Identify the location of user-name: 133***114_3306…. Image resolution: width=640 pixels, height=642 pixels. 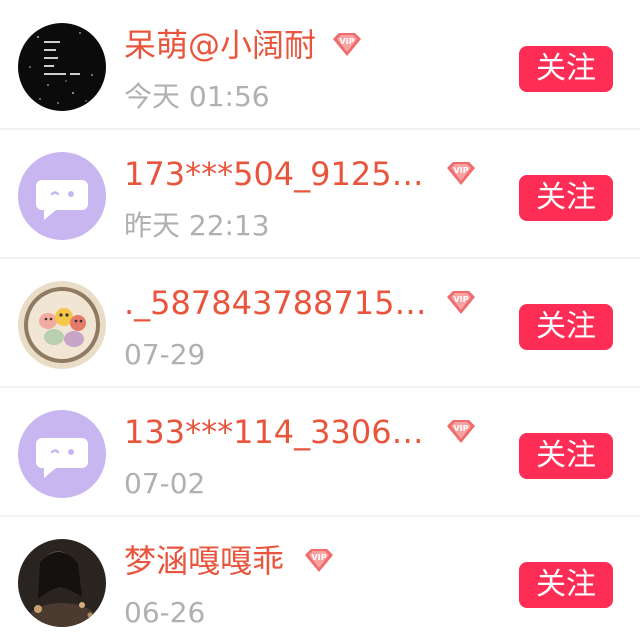
(274, 432).